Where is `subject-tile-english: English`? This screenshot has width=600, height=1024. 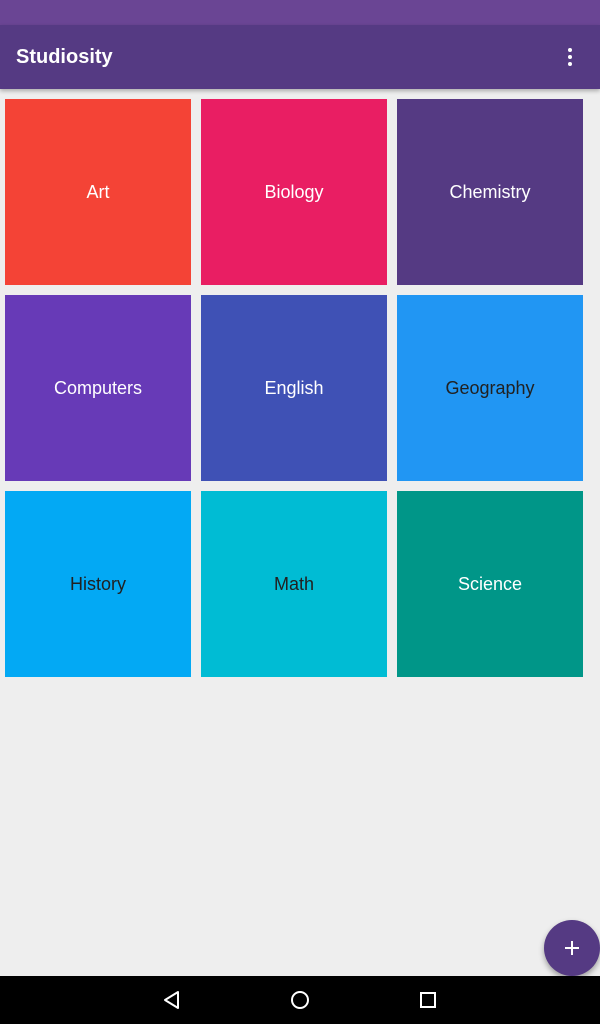
subject-tile-english: English is located at coordinates (294, 388).